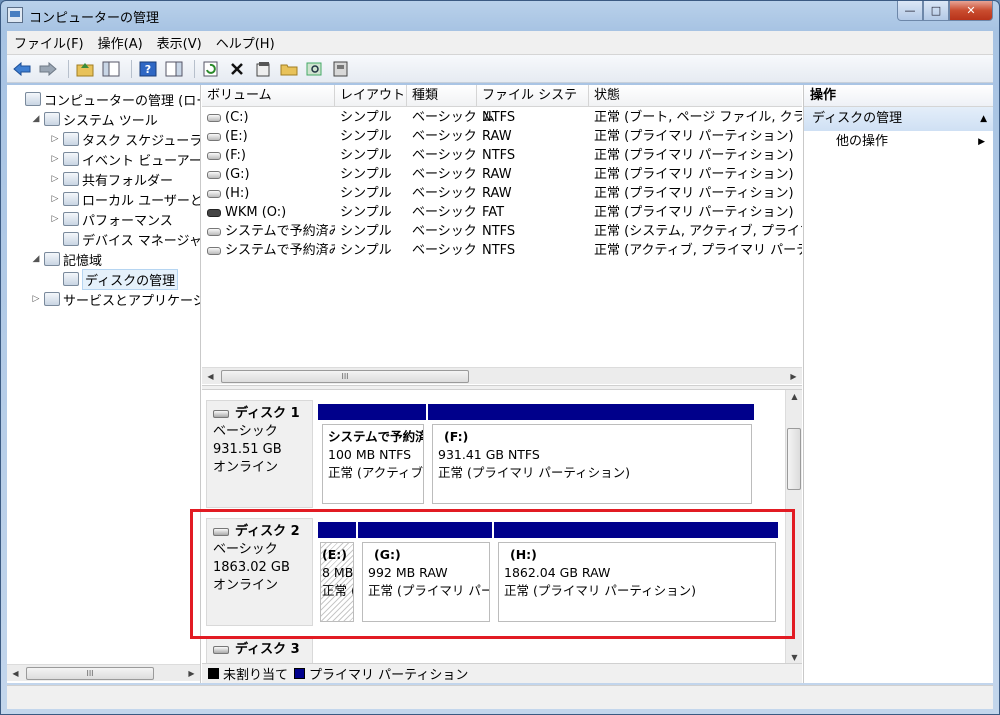  What do you see at coordinates (48, 69) in the screenshot?
I see `forward-arrow-icon` at bounding box center [48, 69].